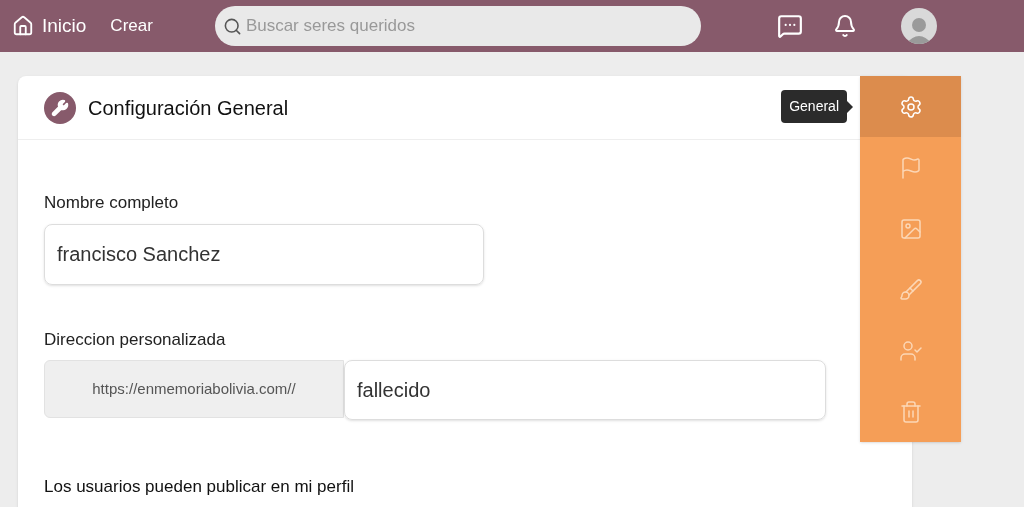  I want to click on url-prefix: https://enmemoriabolivia.com//, so click(194, 389).